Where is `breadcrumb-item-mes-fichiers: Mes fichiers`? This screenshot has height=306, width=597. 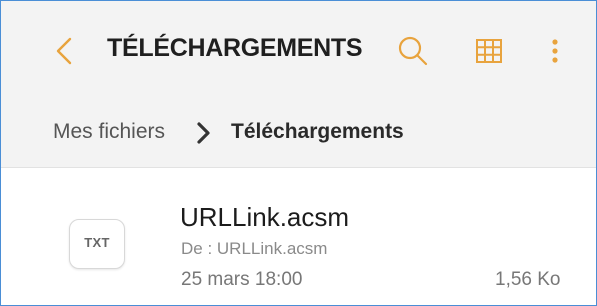 breadcrumb-item-mes-fichiers: Mes fichiers is located at coordinates (109, 132).